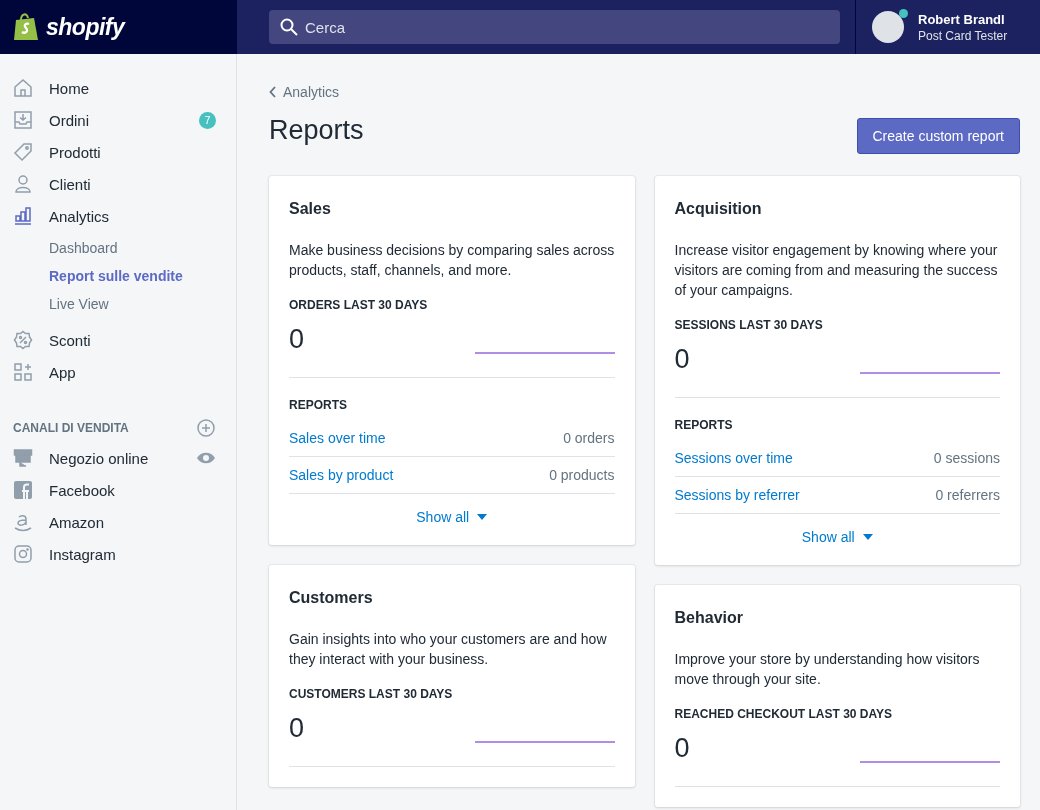 The image size is (1040, 810). Describe the element at coordinates (23, 184) in the screenshot. I see `person-icon` at that location.